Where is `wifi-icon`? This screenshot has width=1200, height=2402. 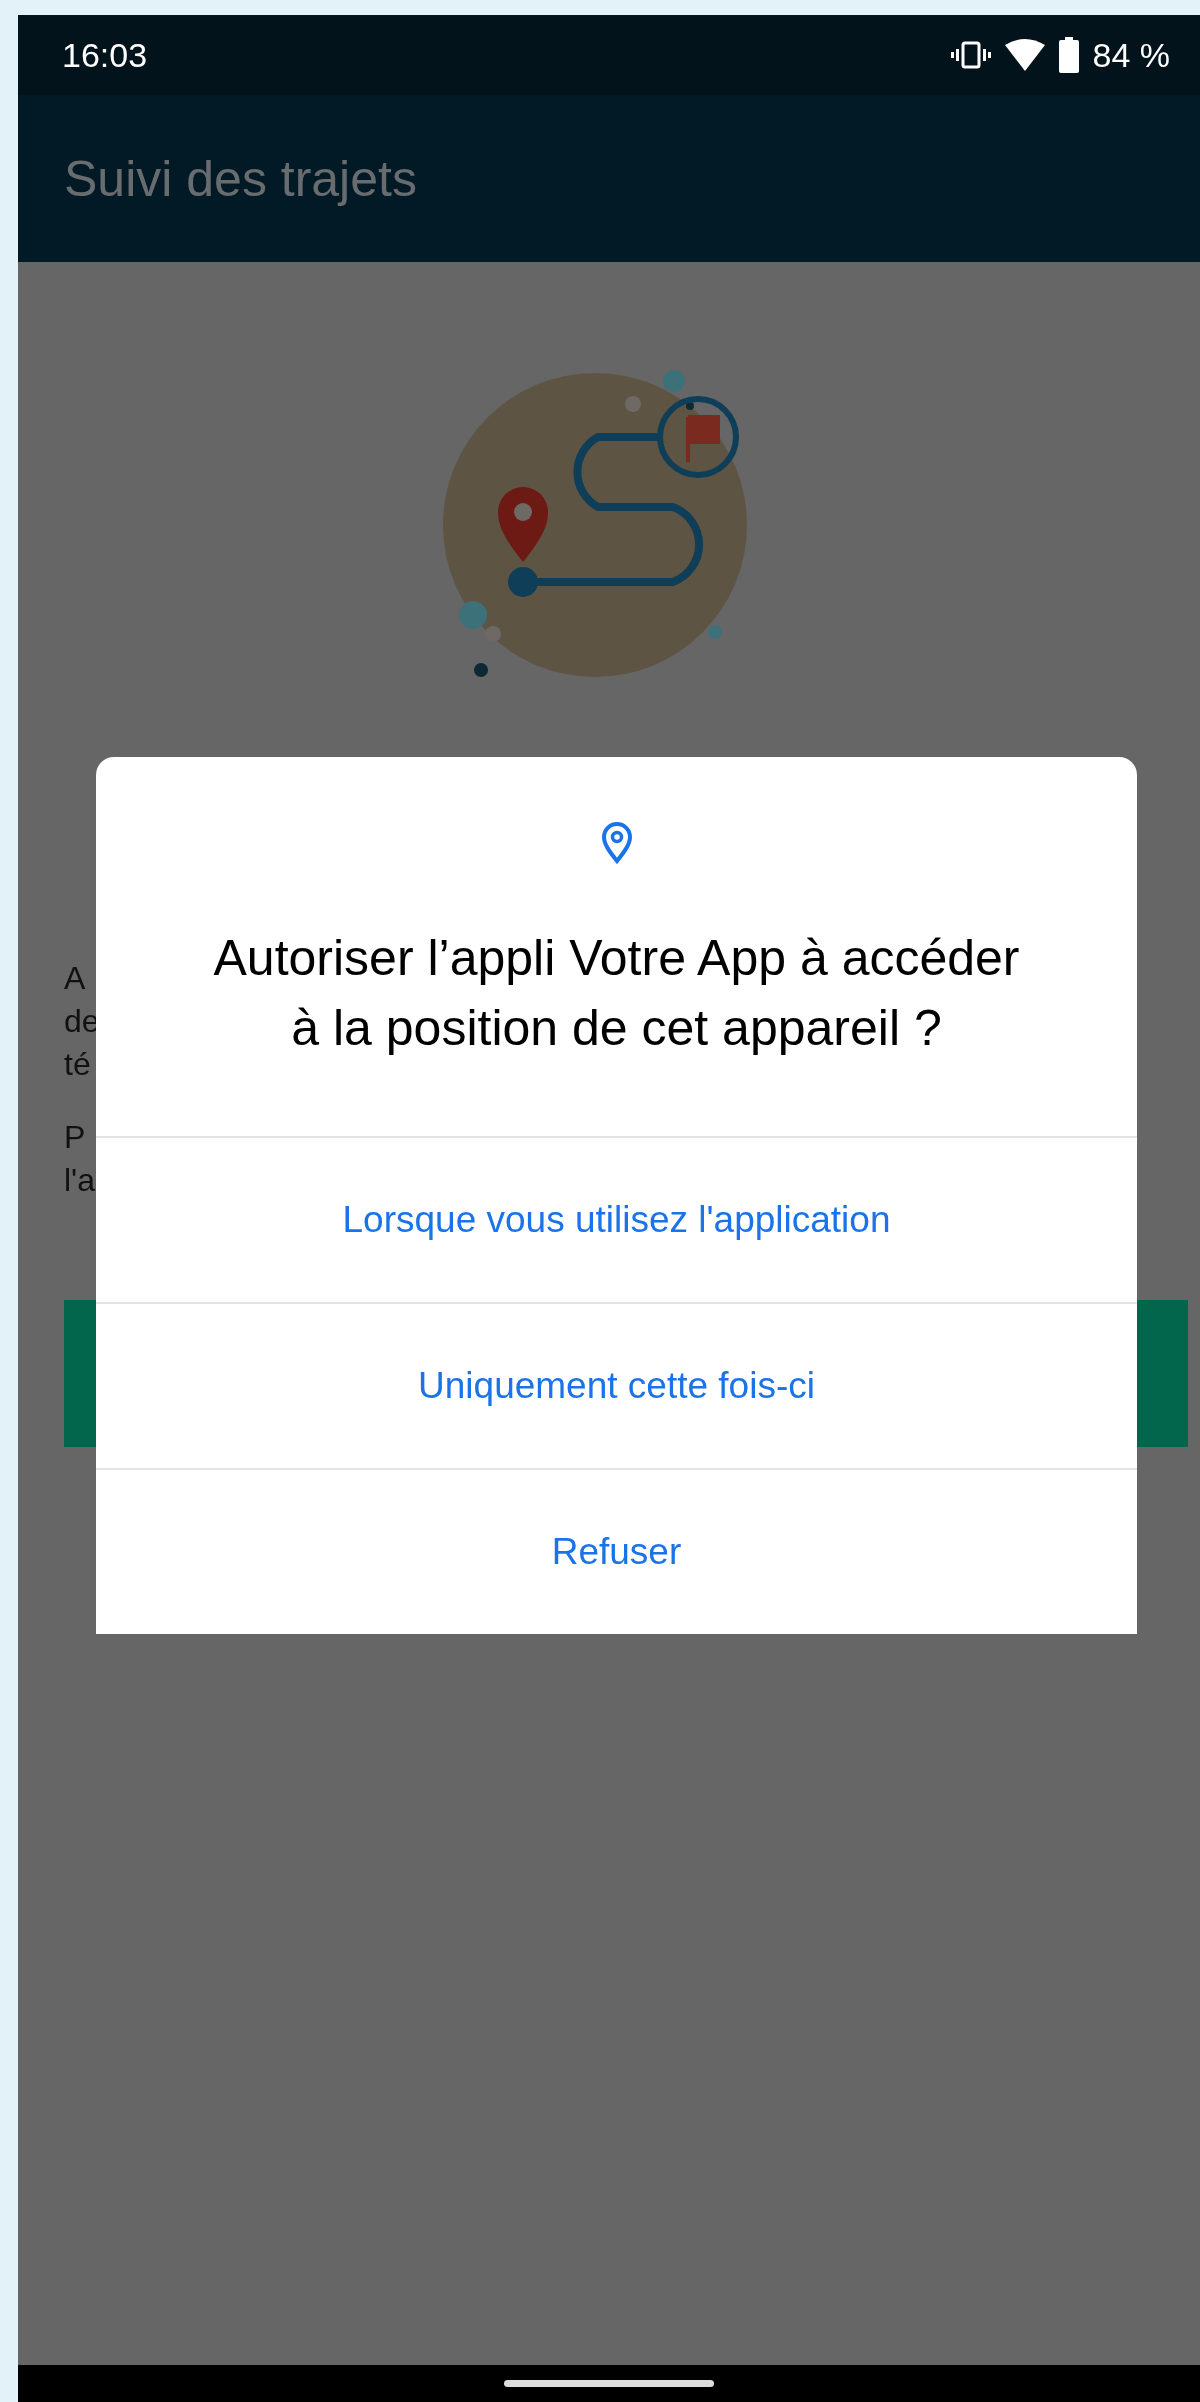
wifi-icon is located at coordinates (1024, 55).